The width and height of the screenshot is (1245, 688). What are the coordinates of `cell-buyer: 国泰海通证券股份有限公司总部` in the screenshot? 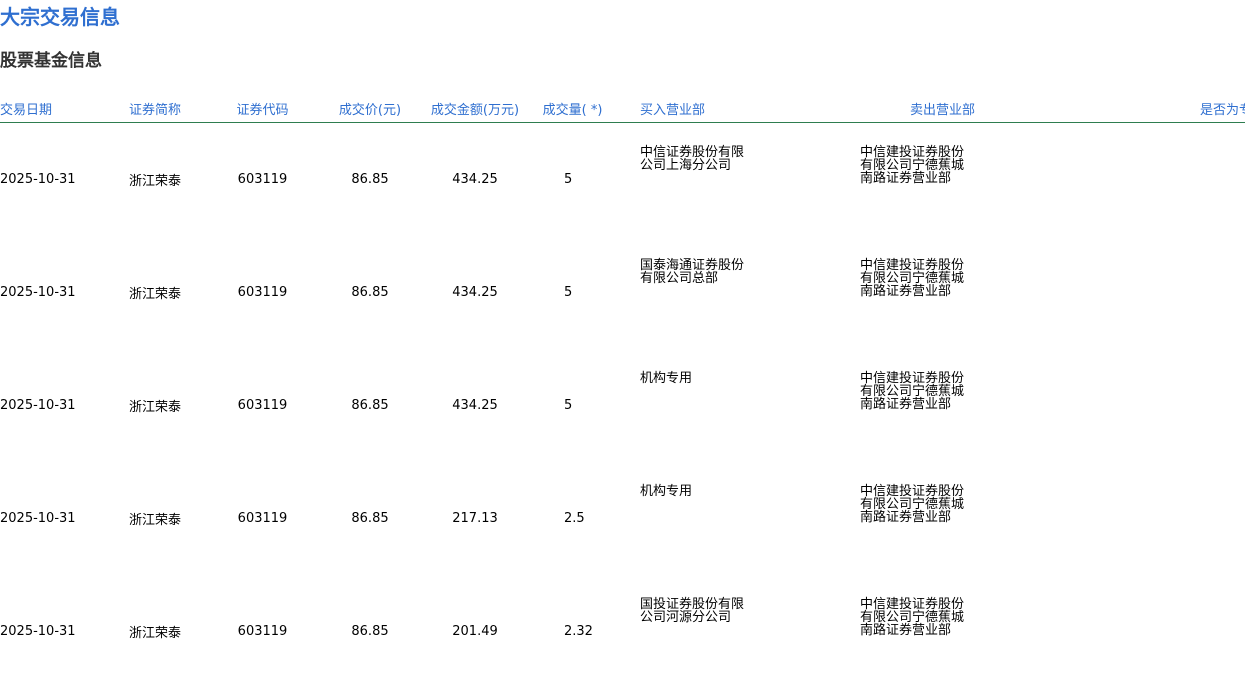 It's located at (730, 292).